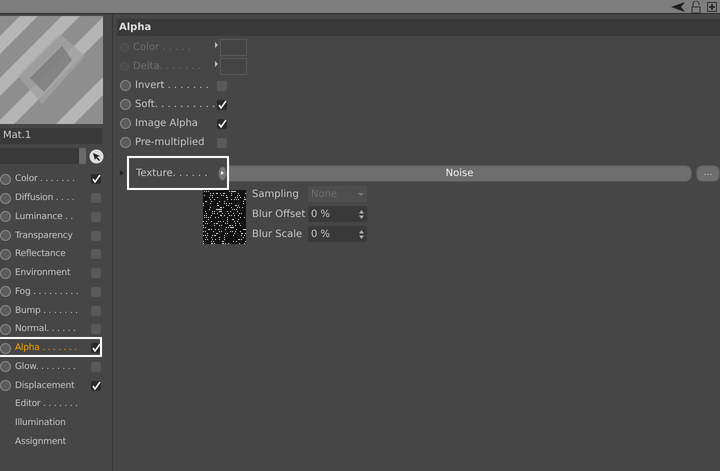 The height and width of the screenshot is (471, 720). I want to click on new-panel-icon, so click(712, 7).